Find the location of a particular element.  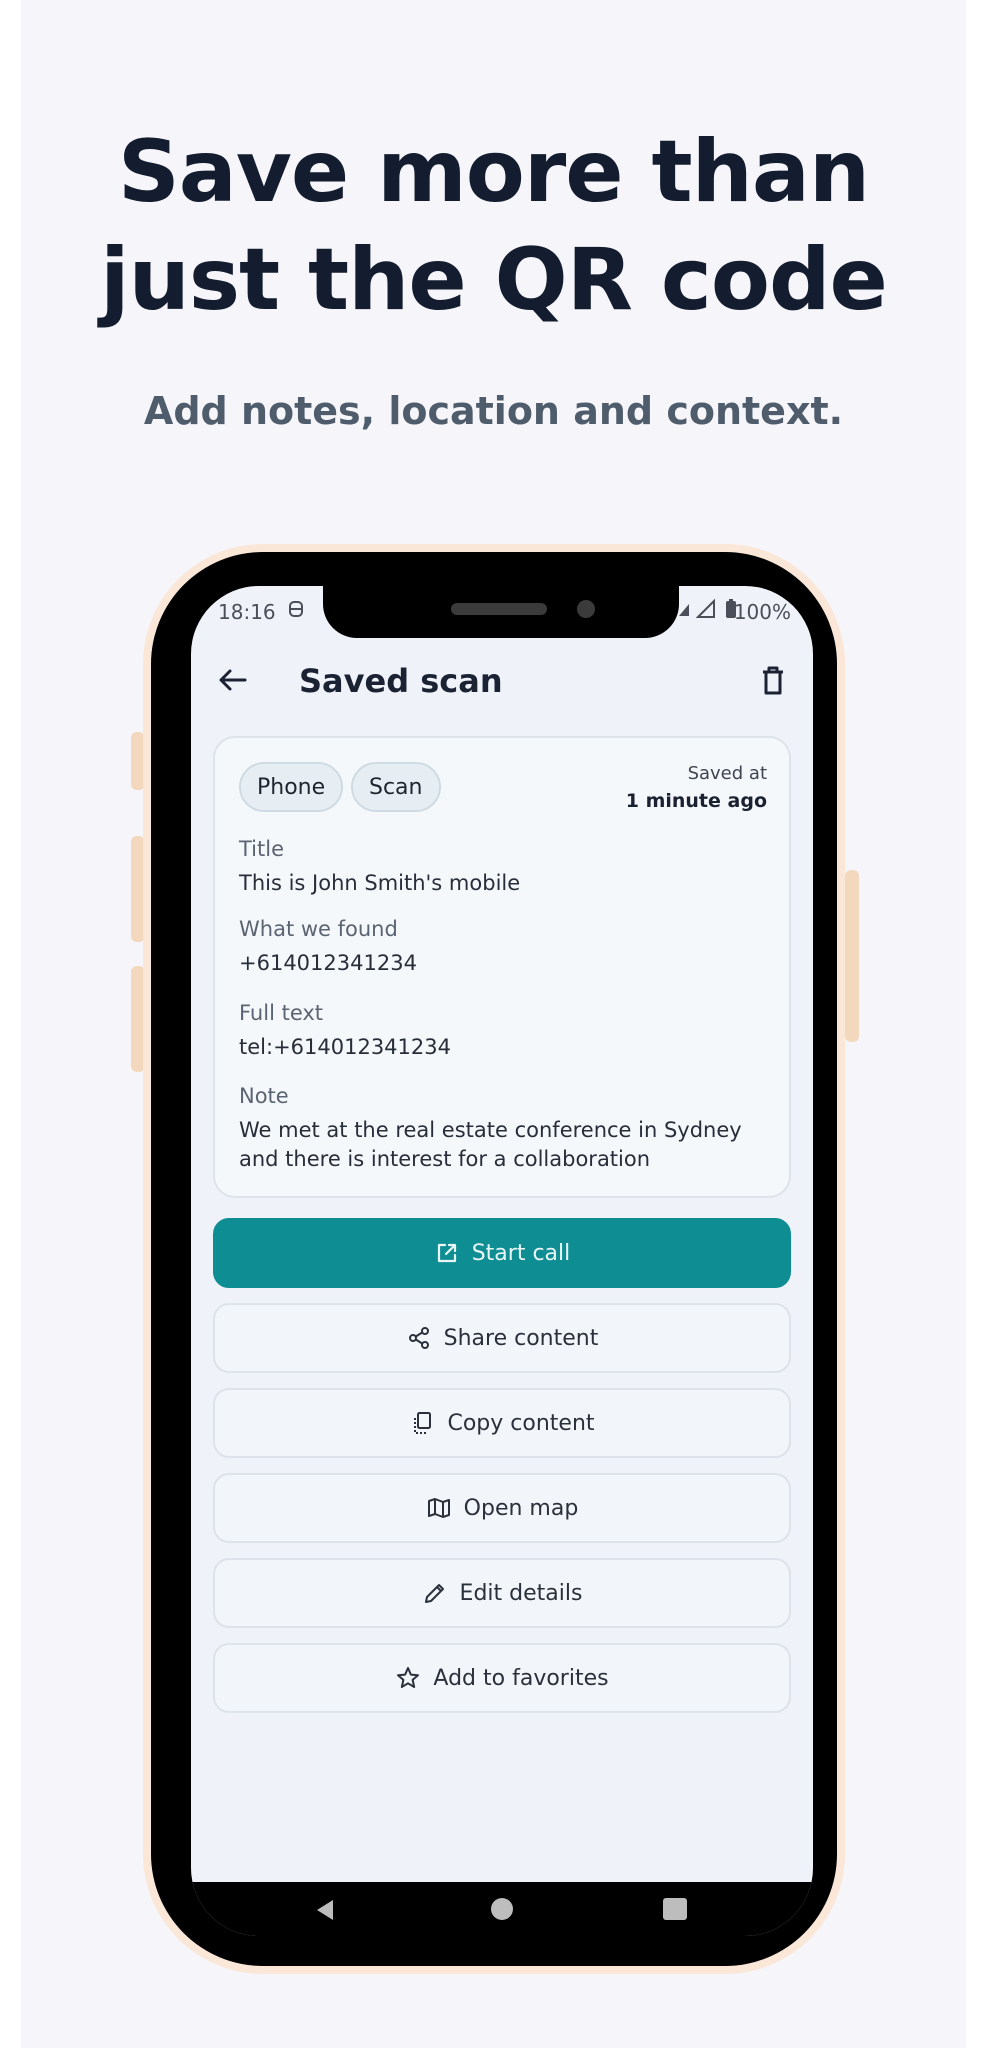

edit-details-button: Edit details is located at coordinates (502, 1593).